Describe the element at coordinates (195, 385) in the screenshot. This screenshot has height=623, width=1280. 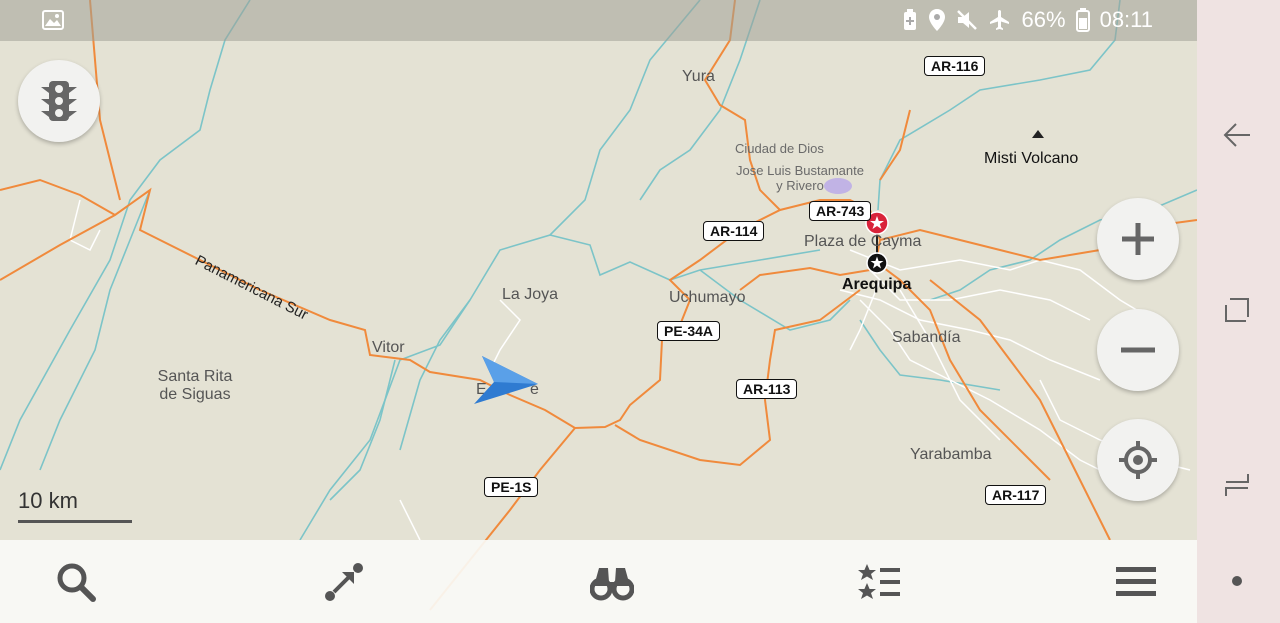
I see `place-label: Santa Rita de Siguas` at that location.